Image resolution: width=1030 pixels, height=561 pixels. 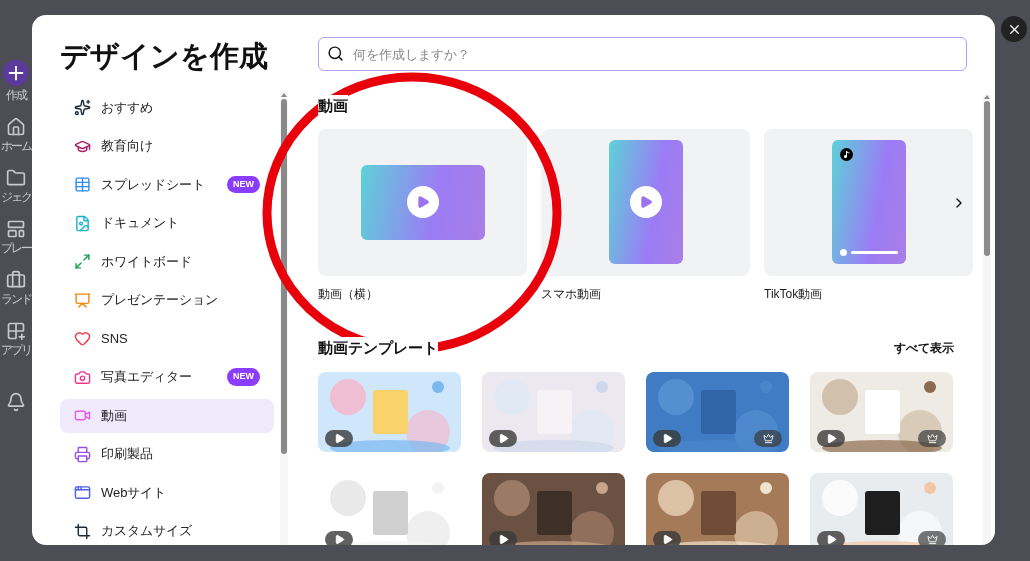 I want to click on sidebar-label: ホーム, so click(x=16, y=146).